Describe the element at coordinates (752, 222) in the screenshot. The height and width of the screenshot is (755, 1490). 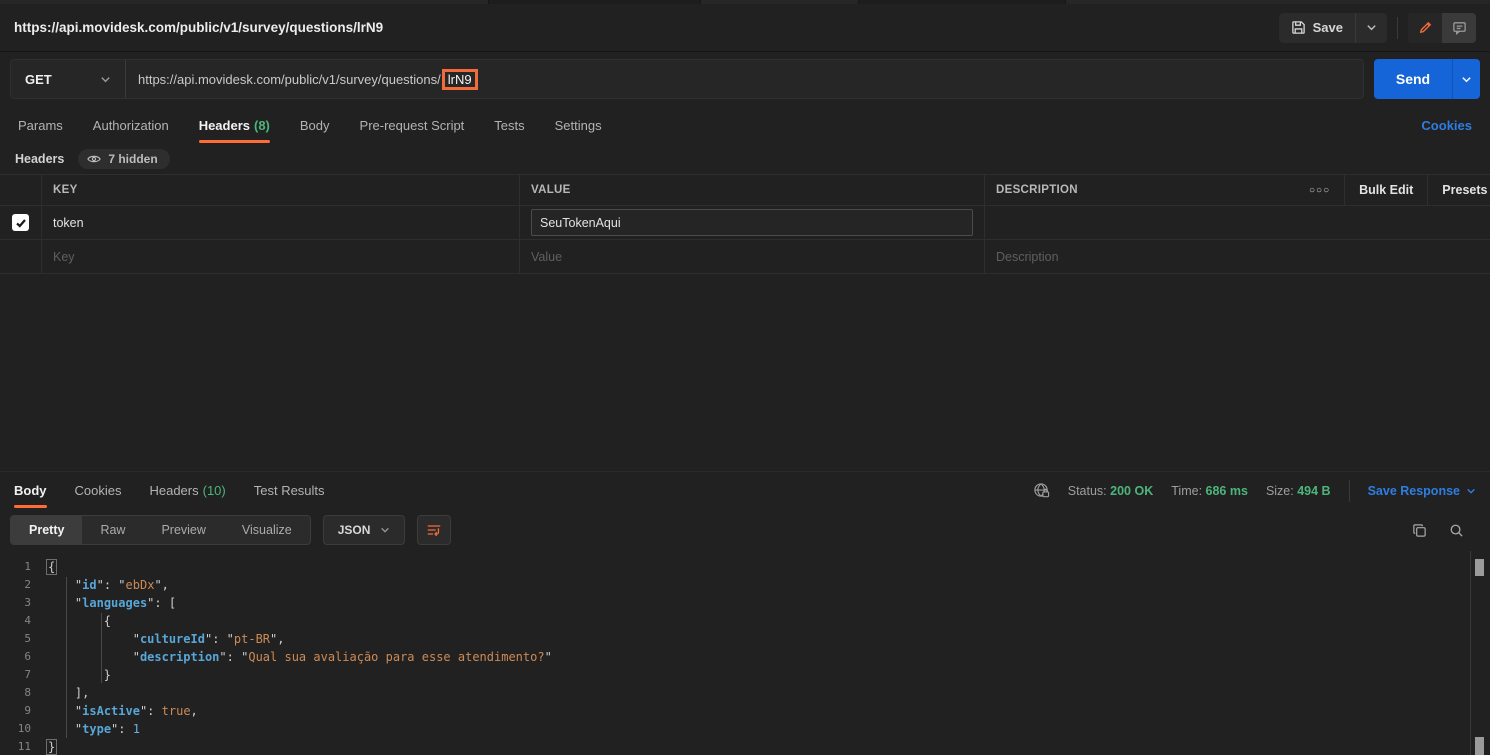
I see `header-value-input: SeuTokenAqui` at that location.